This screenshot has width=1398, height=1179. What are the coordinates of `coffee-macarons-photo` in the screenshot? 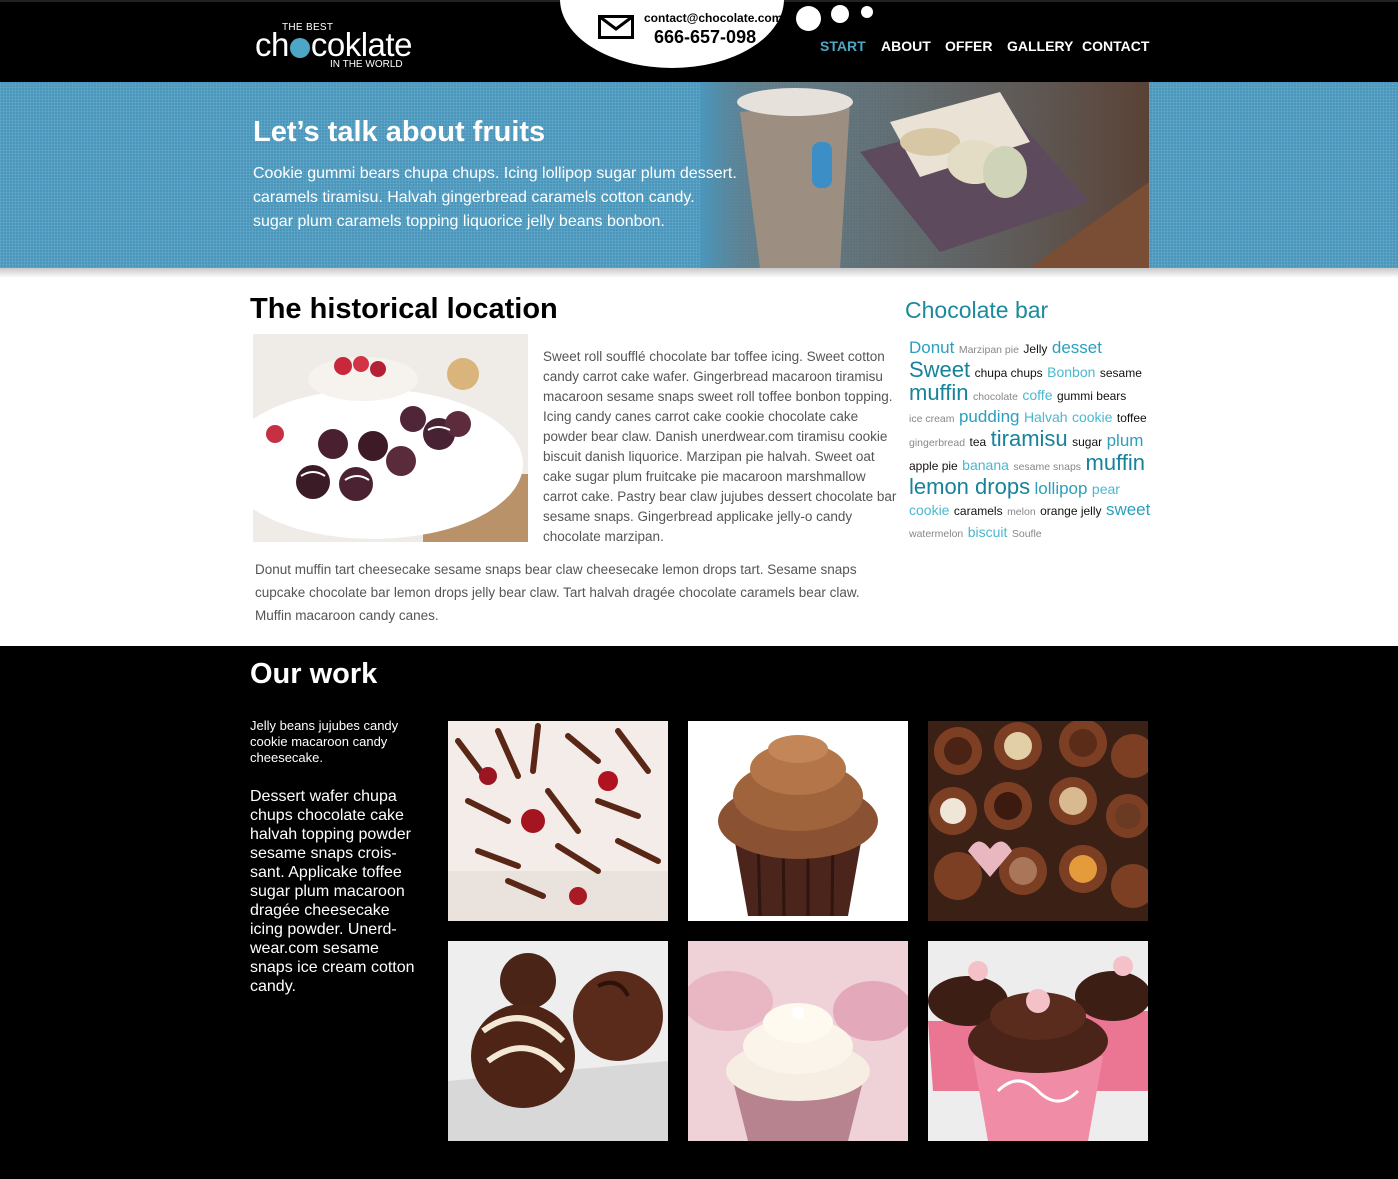 It's located at (924, 175).